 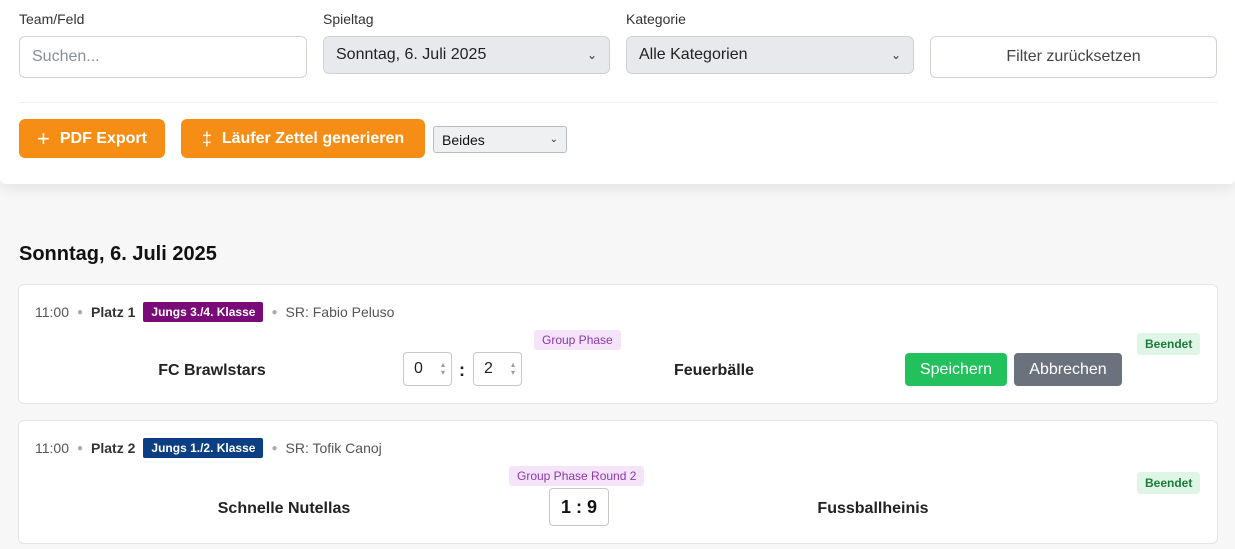 I want to click on home-team: FC Brawlstars, so click(x=212, y=370).